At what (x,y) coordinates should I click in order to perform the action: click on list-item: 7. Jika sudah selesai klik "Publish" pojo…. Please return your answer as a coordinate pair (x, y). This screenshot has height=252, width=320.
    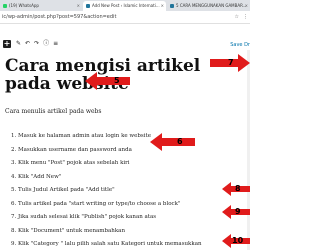
    Looking at the image, I should click on (106, 218).